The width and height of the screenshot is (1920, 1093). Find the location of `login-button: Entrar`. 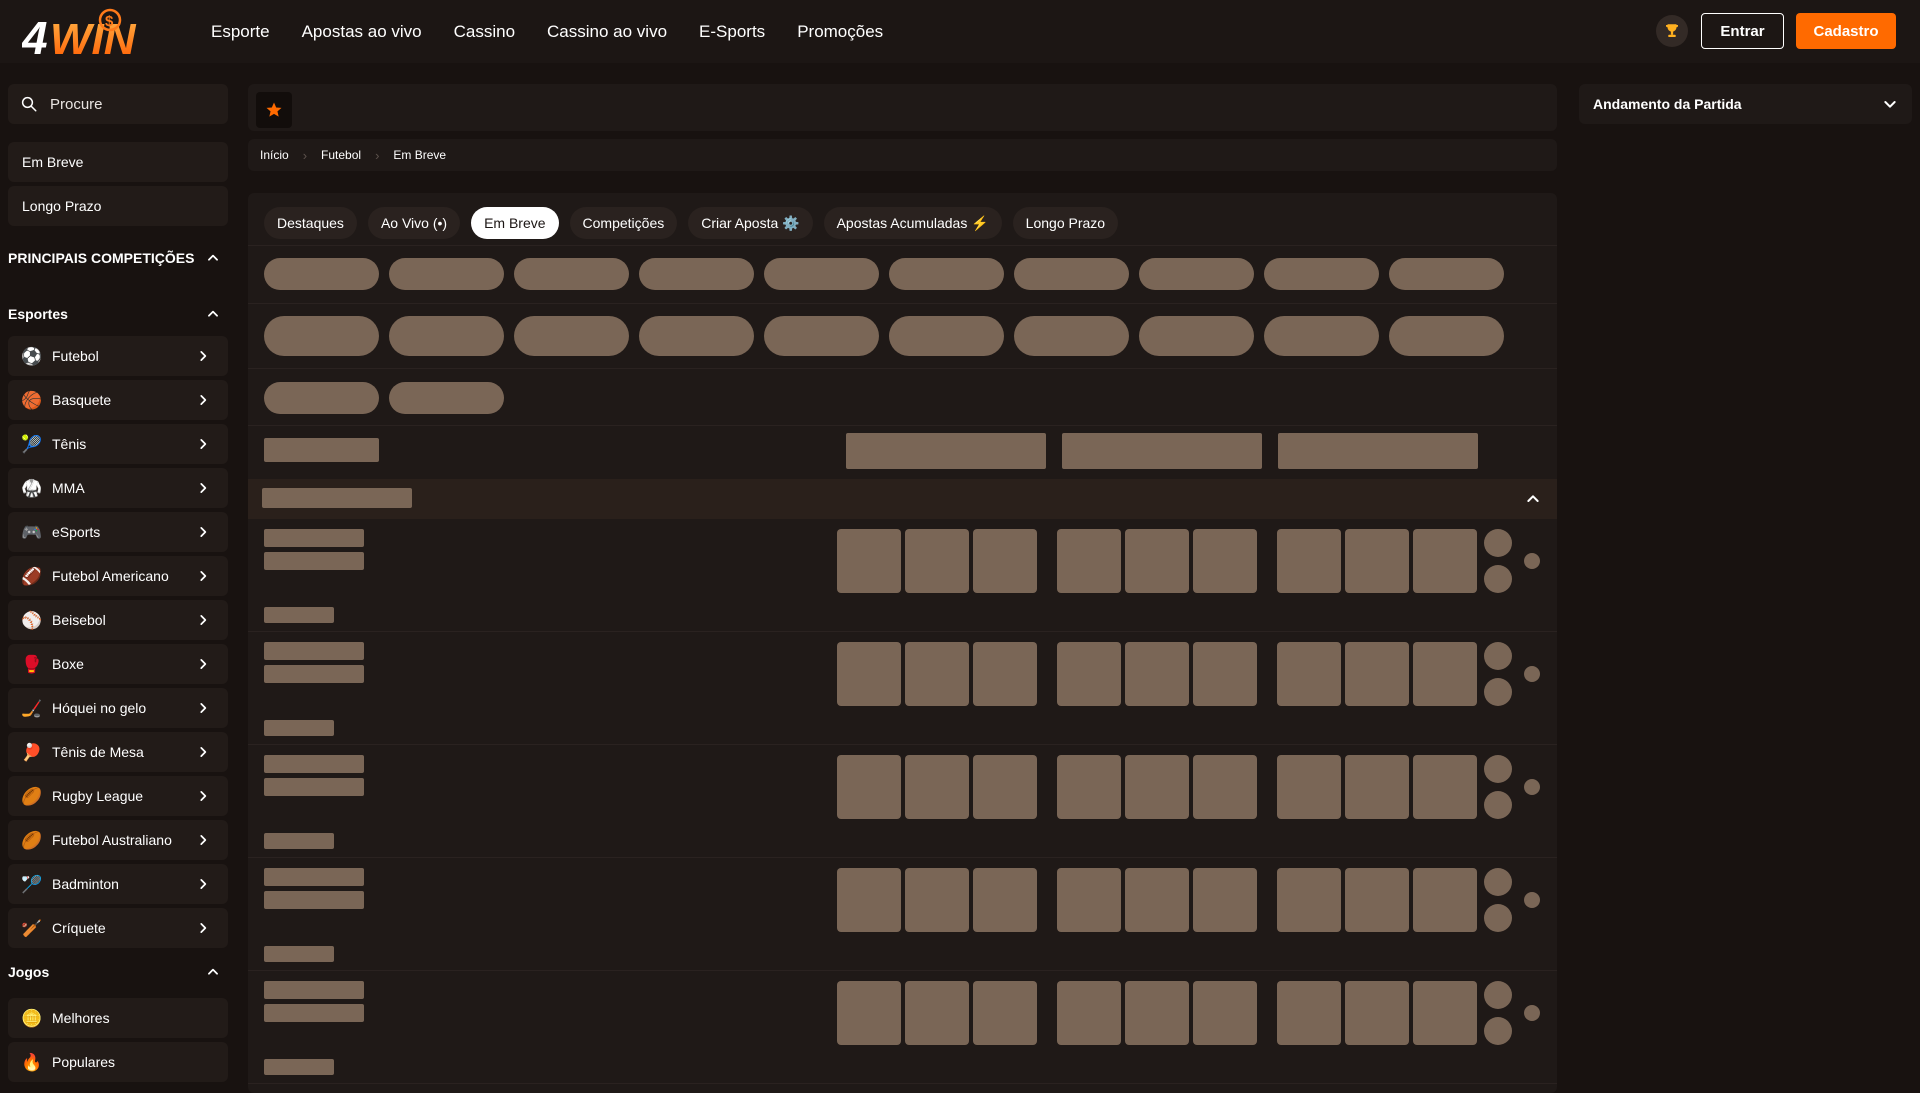

login-button: Entrar is located at coordinates (1742, 31).